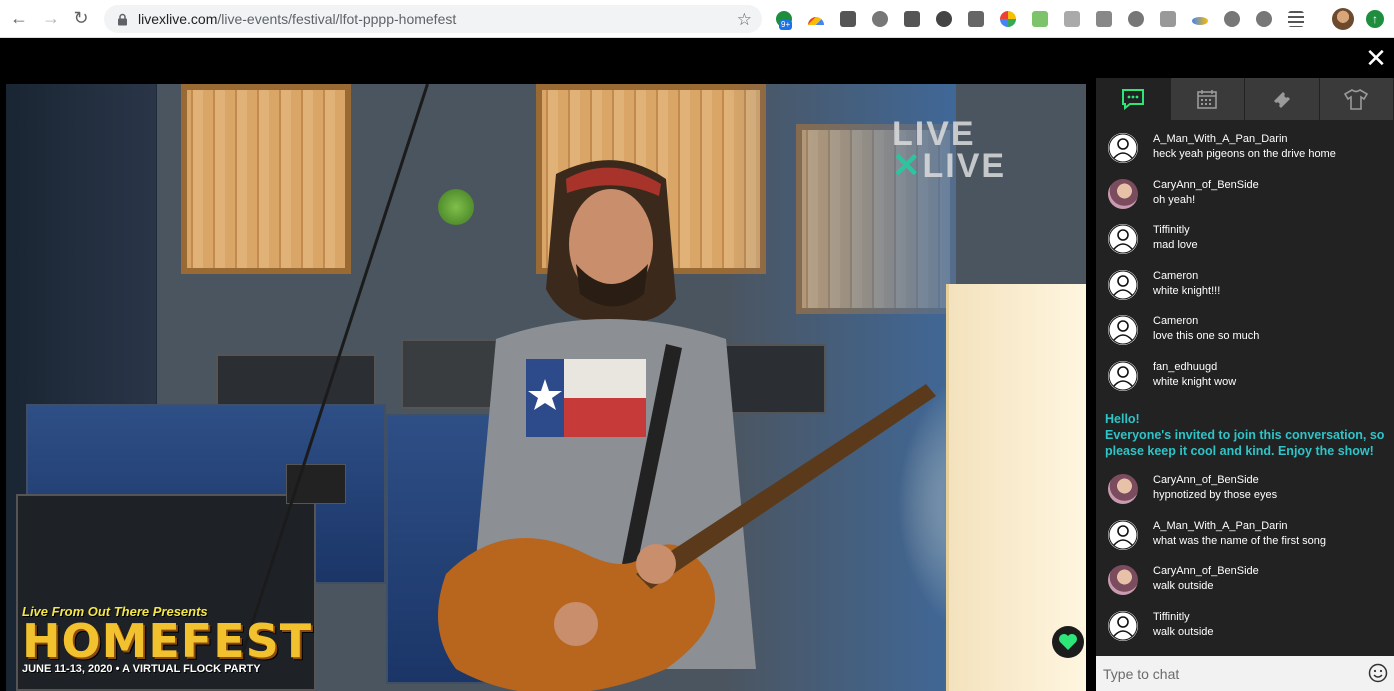  I want to click on heart-icon, so click(1068, 642).